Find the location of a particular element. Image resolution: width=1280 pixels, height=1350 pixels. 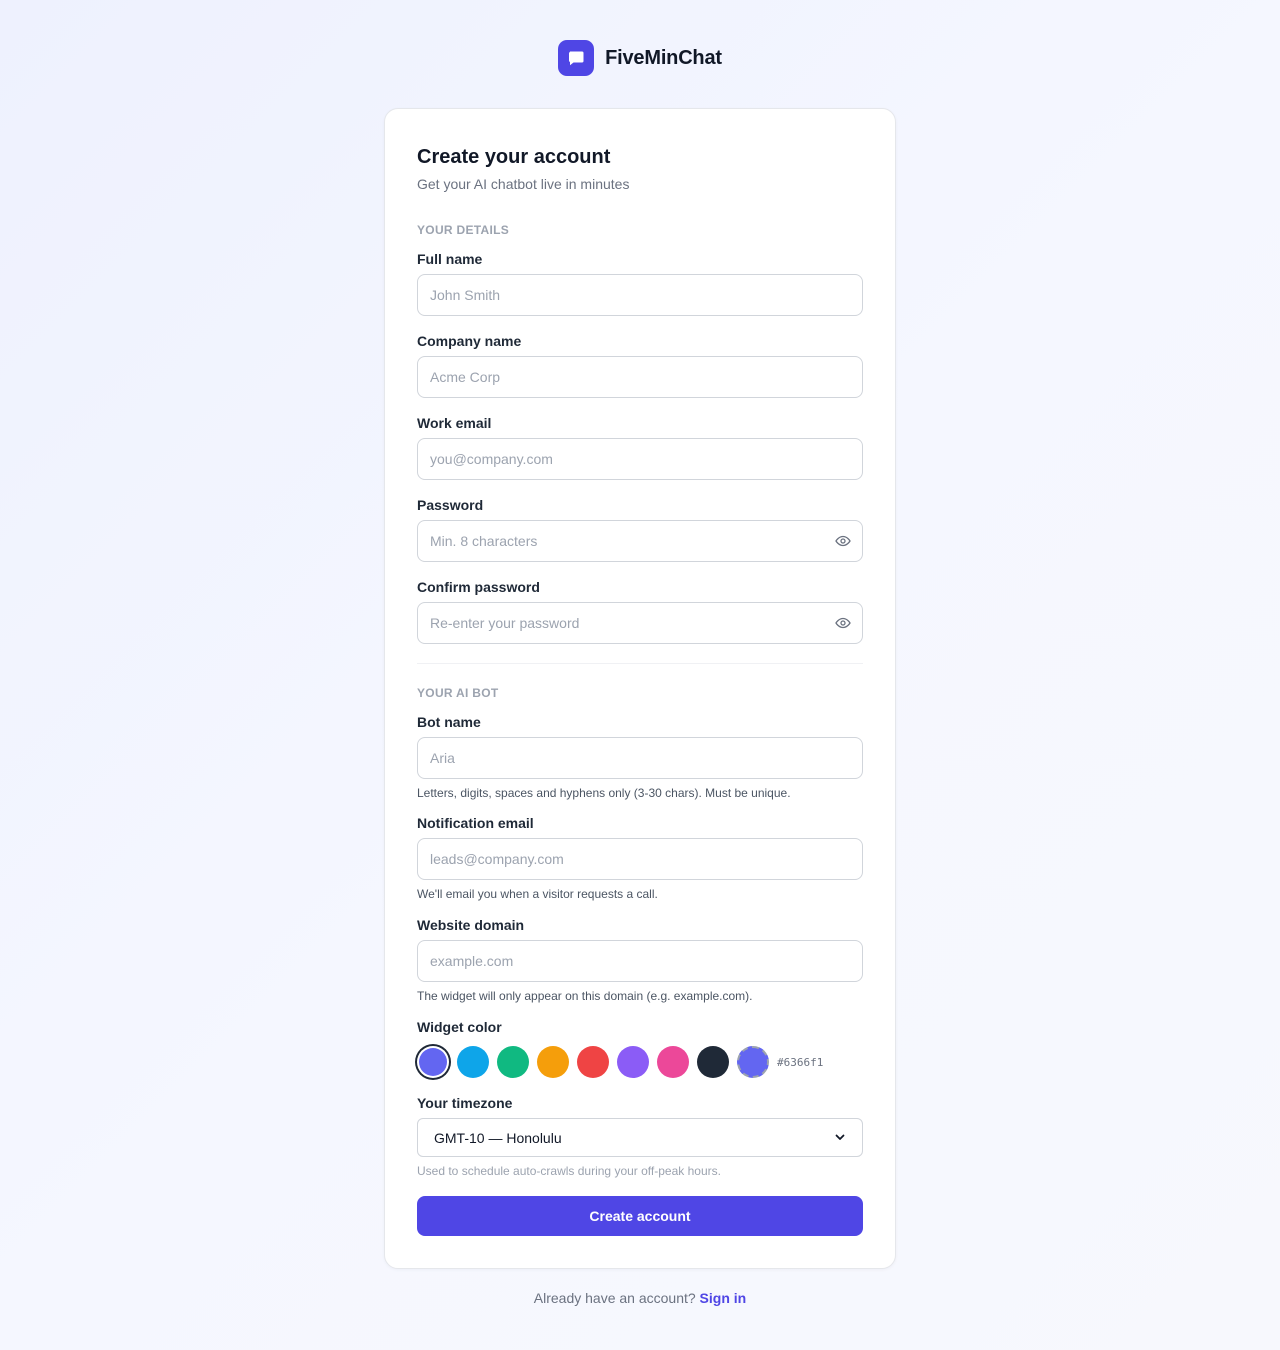

password-group: Password is located at coordinates (640, 529).